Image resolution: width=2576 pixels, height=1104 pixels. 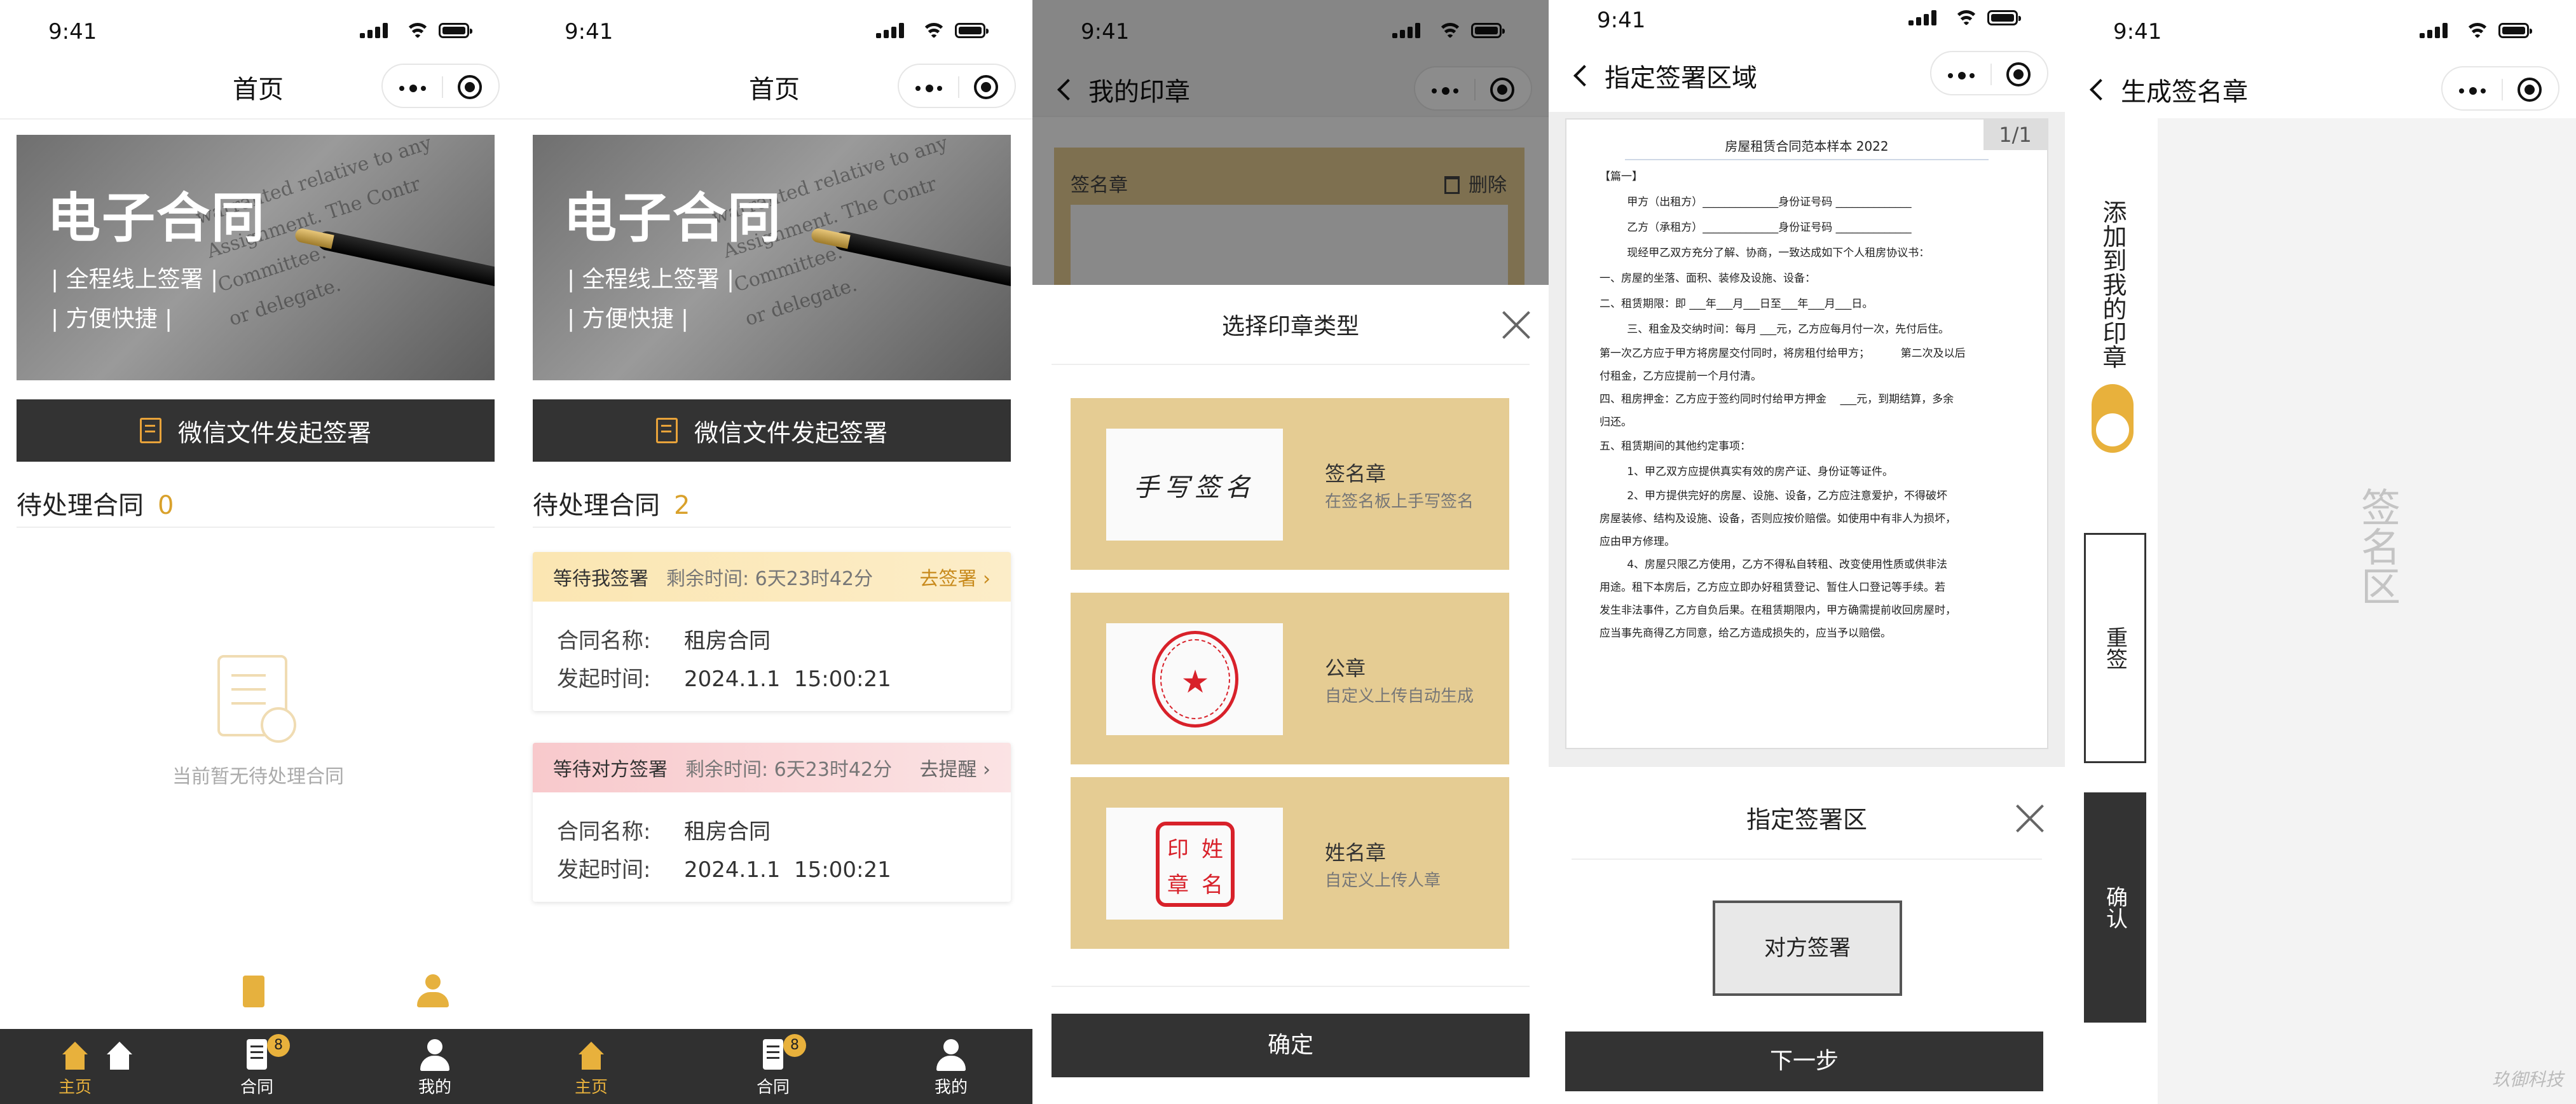 What do you see at coordinates (1681, 78) in the screenshot?
I see `page-title: 指定签署区域` at bounding box center [1681, 78].